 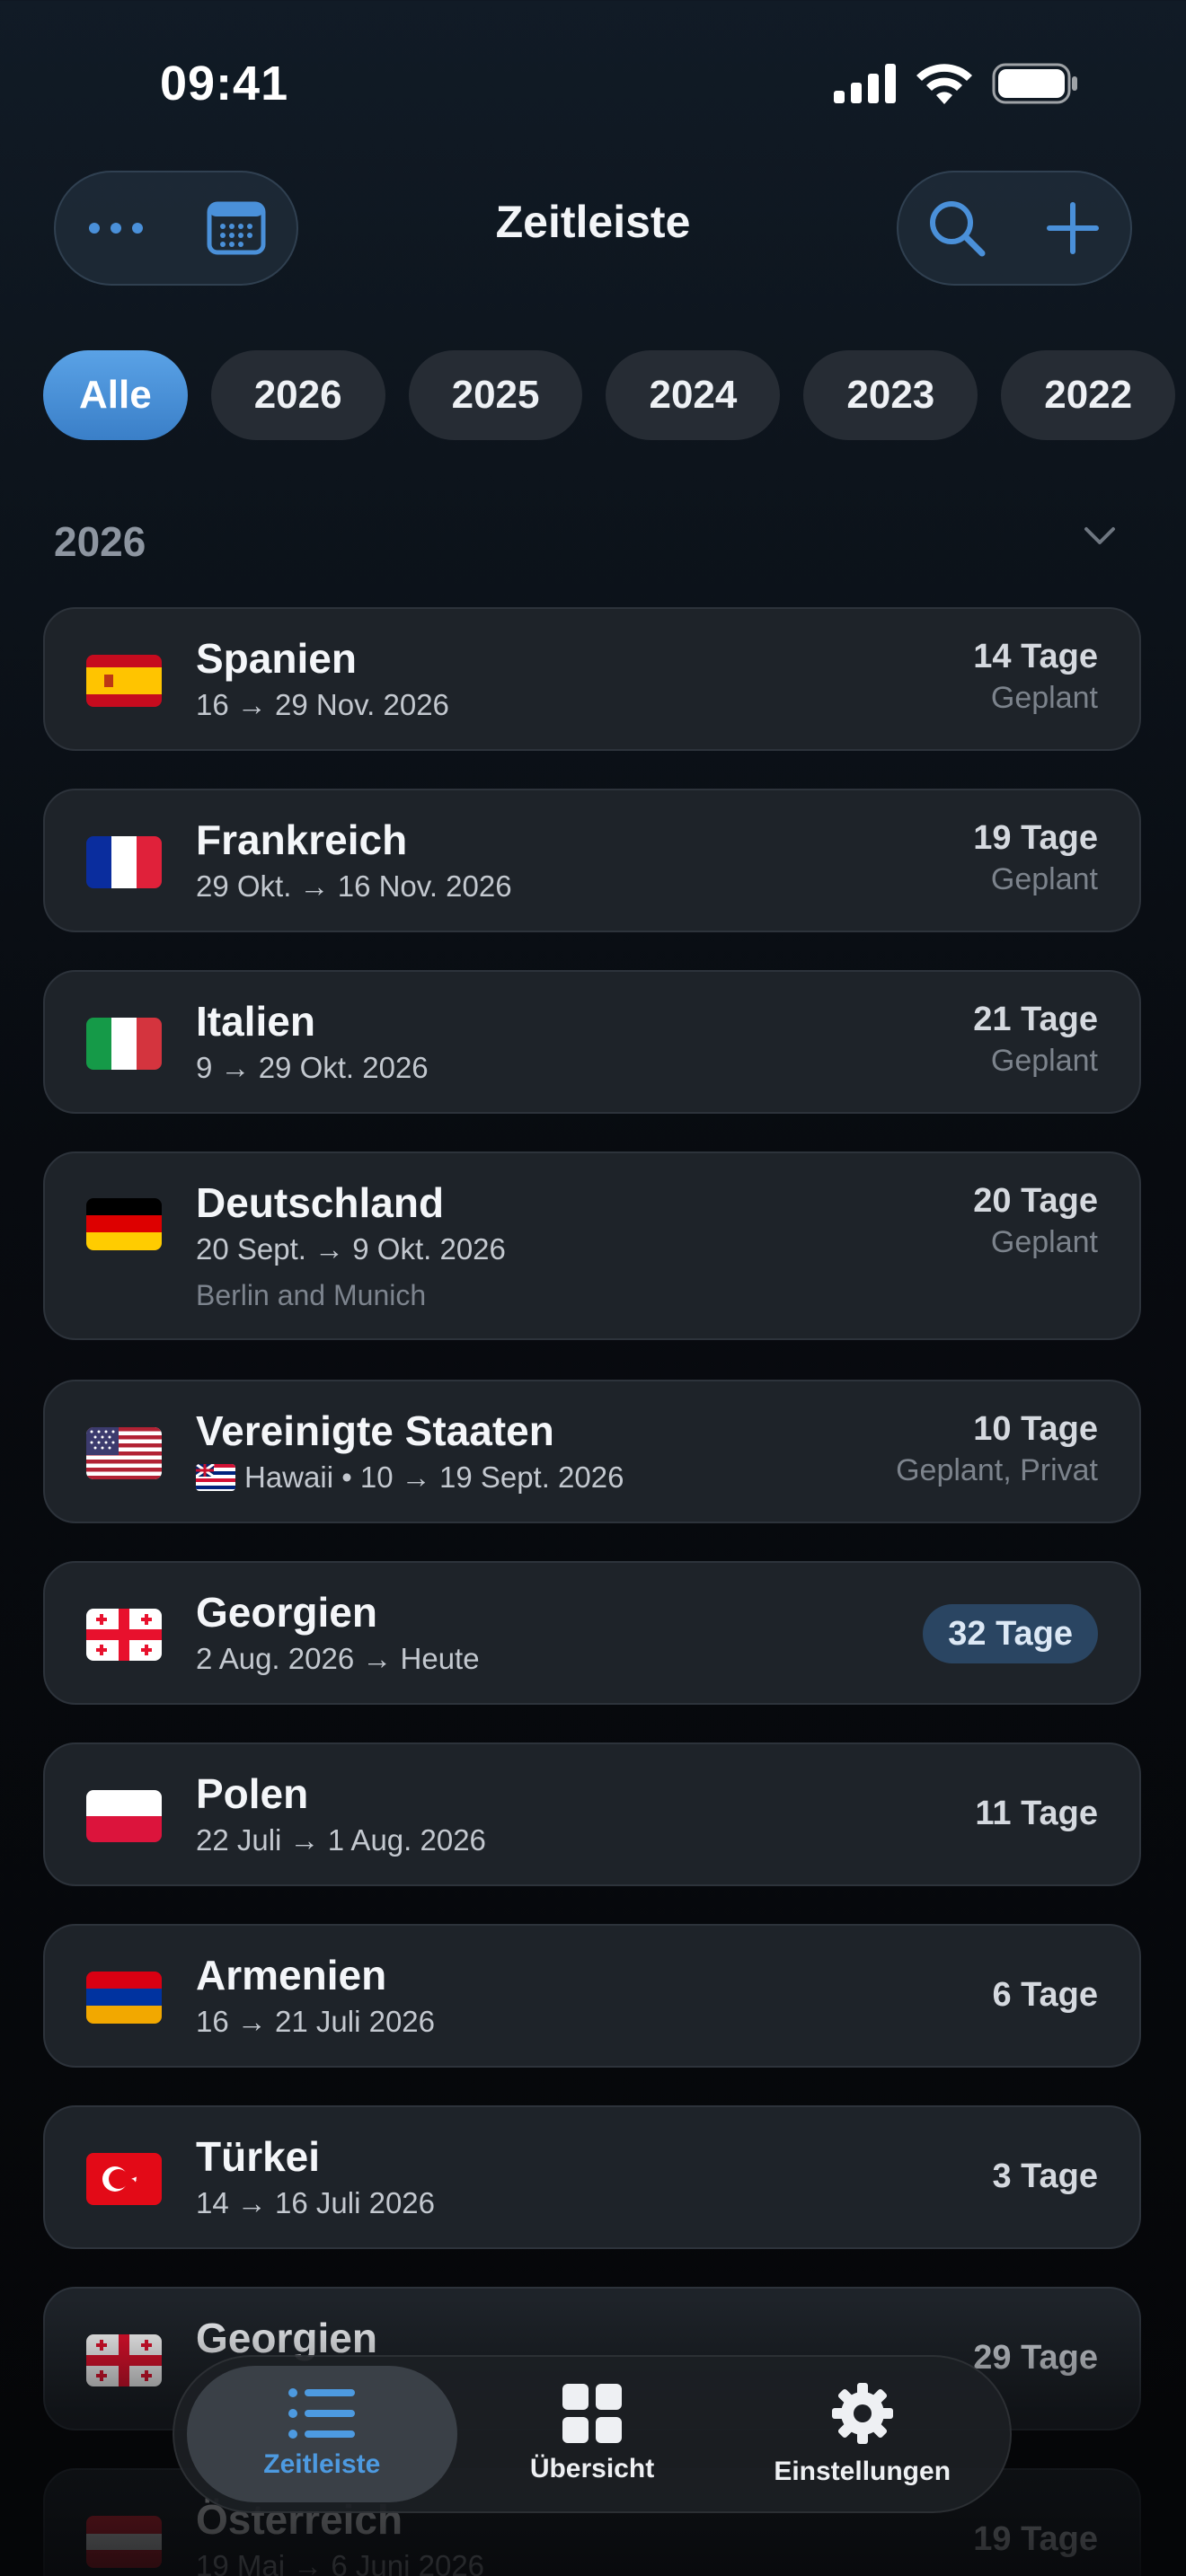 I want to click on section-collapse-button, so click(x=1100, y=538).